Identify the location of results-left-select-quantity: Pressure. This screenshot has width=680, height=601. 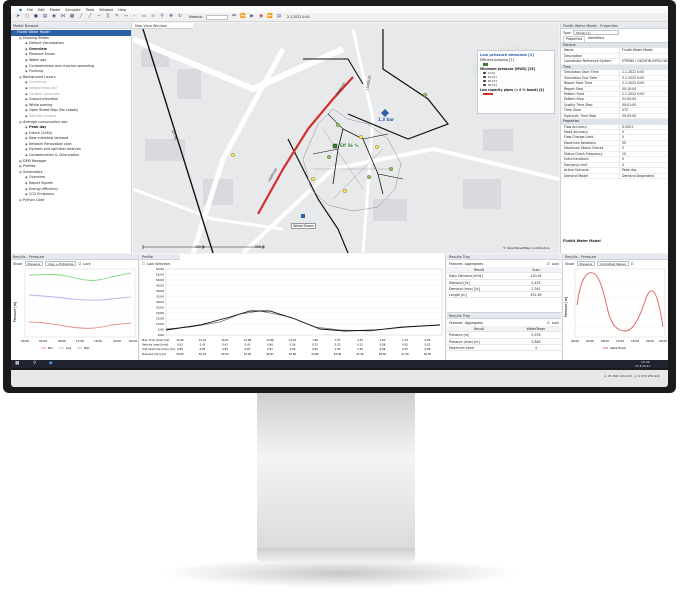
(34, 263).